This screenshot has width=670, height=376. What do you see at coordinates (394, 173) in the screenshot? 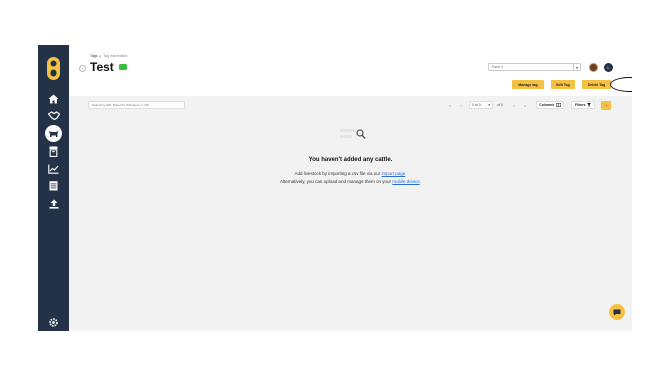
I see `import-page-link: import page` at bounding box center [394, 173].